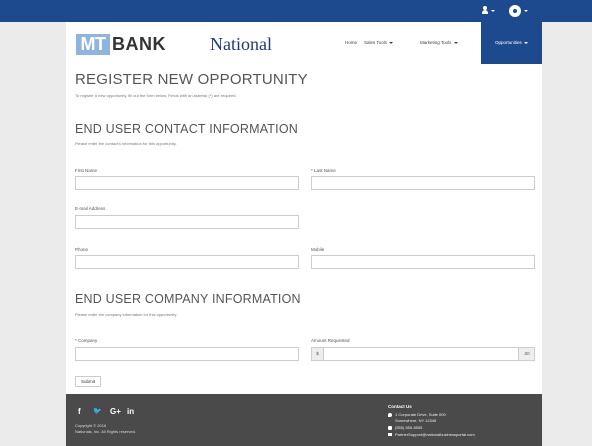 The image size is (592, 446). Describe the element at coordinates (241, 44) in the screenshot. I see `national-logo: National` at that location.